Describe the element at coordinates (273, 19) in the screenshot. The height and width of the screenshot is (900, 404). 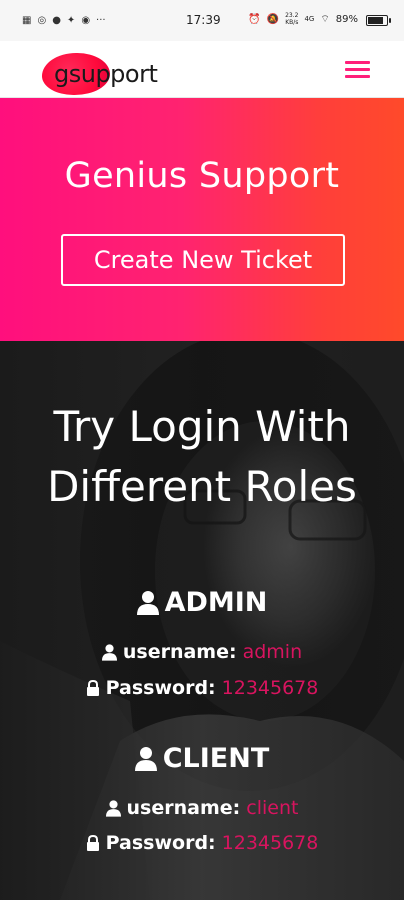
I see `mute-icon: 🔕` at that location.